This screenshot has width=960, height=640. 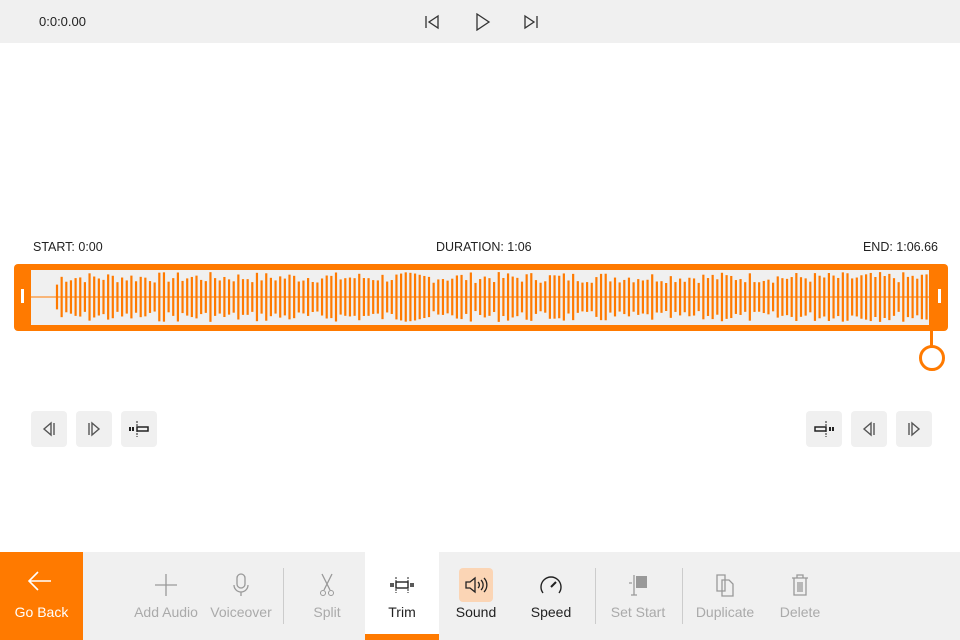 I want to click on plus-icon, so click(x=166, y=585).